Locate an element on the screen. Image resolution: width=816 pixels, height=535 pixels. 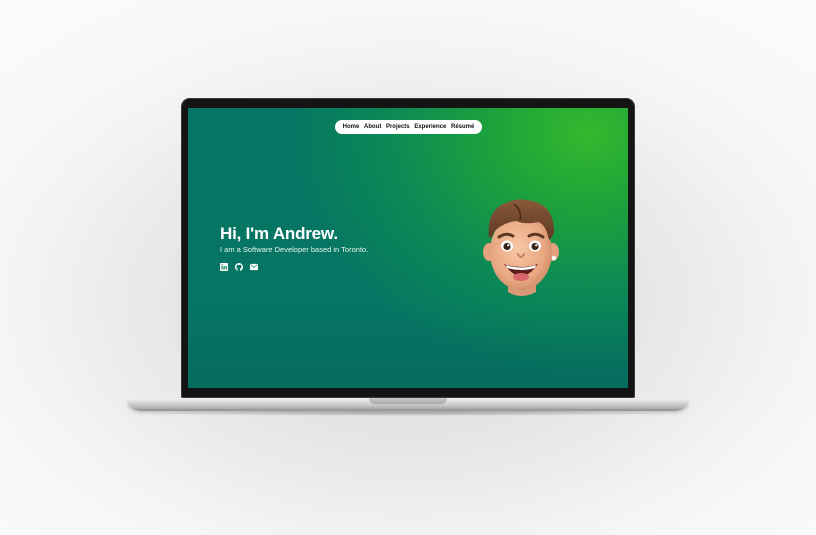
nav-home-link: Home is located at coordinates (351, 127).